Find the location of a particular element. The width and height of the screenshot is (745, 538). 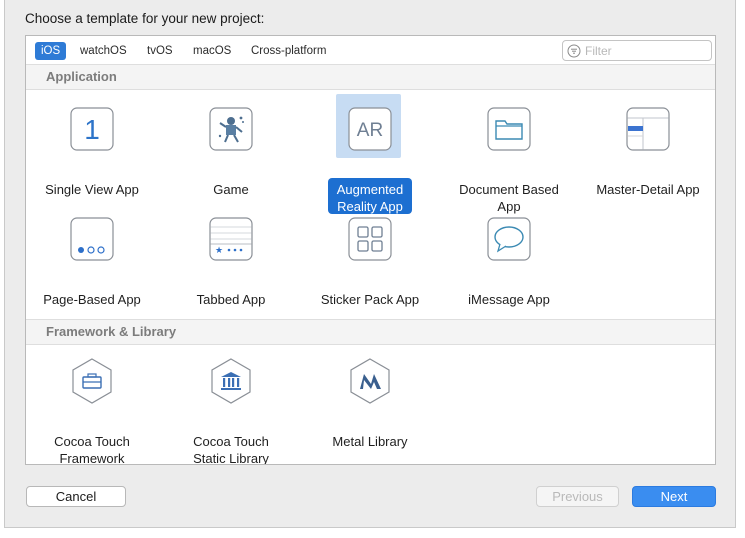

tab-ios: iOS is located at coordinates (51, 51).